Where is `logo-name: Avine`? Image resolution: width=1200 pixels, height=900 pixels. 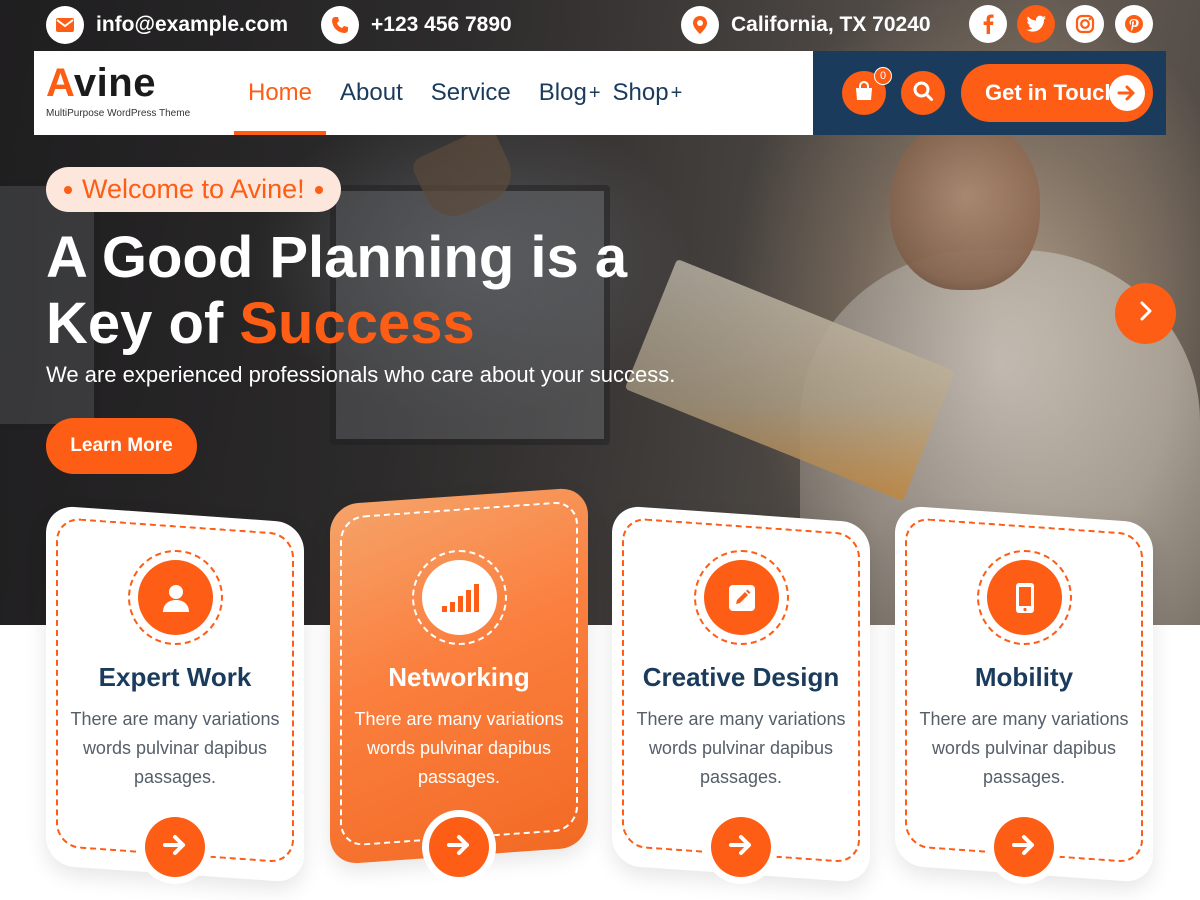 logo-name: Avine is located at coordinates (118, 83).